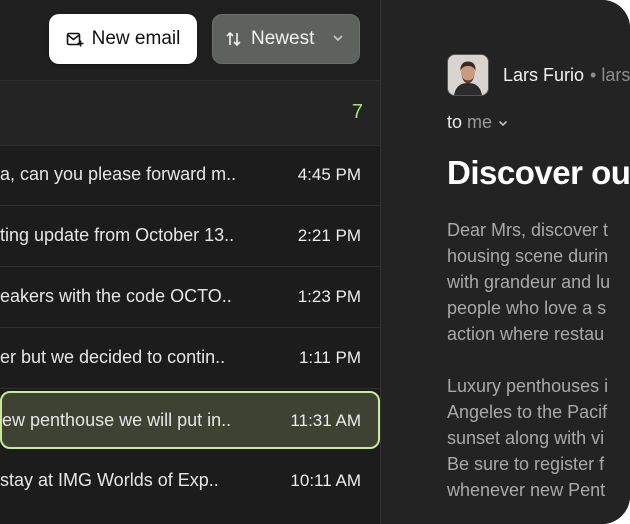 The width and height of the screenshot is (630, 524). I want to click on body-line: sunset along with vi, so click(526, 438).